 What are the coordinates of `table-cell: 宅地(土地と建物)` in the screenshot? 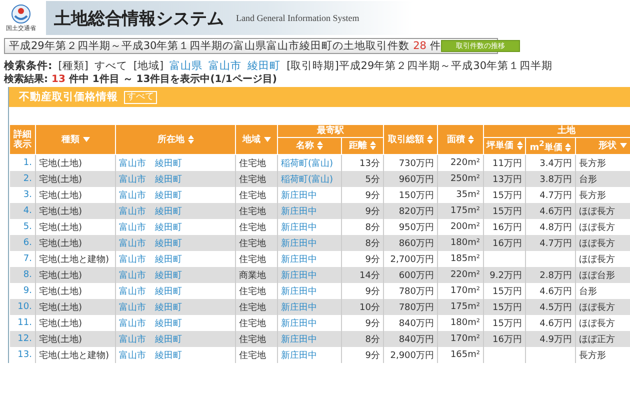 It's located at (76, 355).